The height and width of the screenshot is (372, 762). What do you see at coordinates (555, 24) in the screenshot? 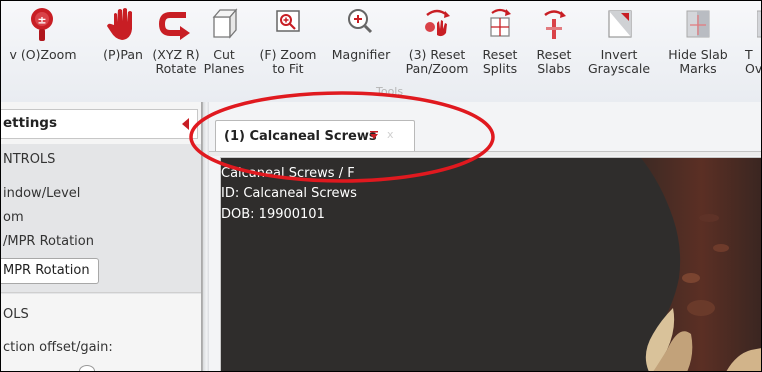
I see `reset-slabs-icon` at bounding box center [555, 24].